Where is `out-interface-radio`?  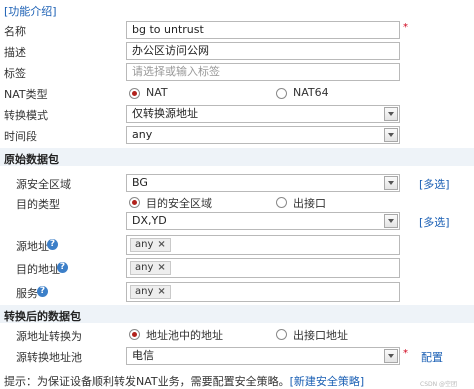
out-interface-radio is located at coordinates (281, 202).